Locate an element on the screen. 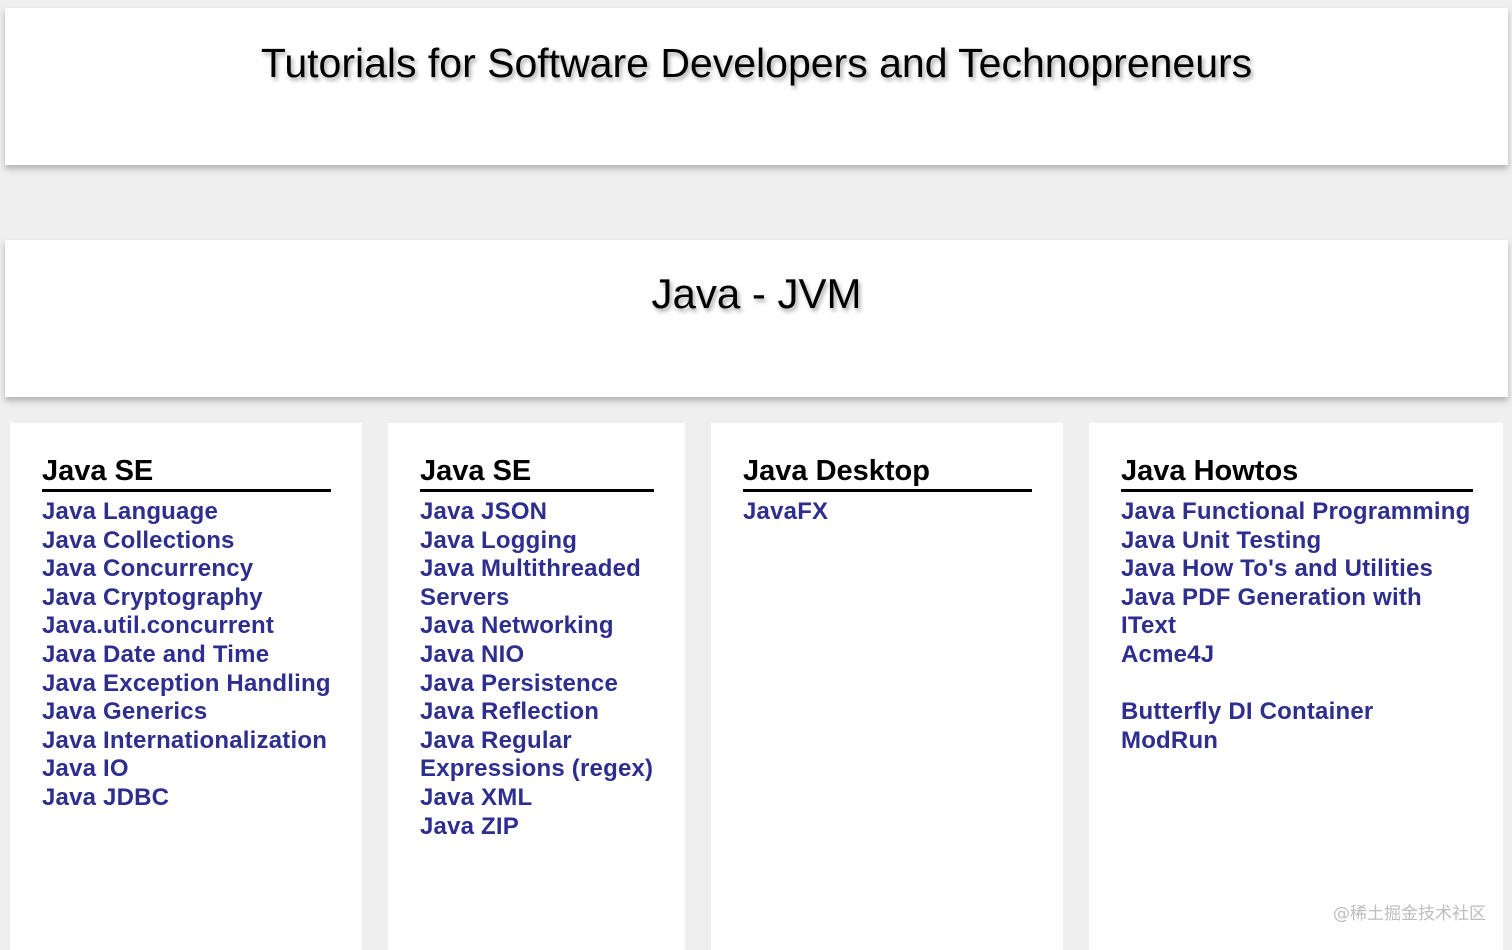  nav-link-java-date-time: Java Date and Time is located at coordinates (186, 655).